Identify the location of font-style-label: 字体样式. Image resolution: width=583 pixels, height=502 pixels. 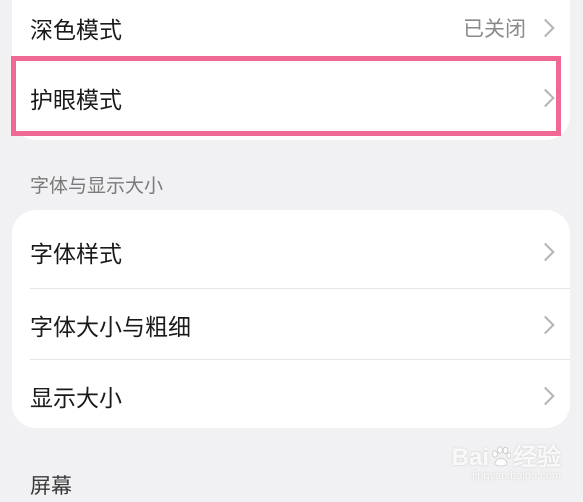
(76, 255).